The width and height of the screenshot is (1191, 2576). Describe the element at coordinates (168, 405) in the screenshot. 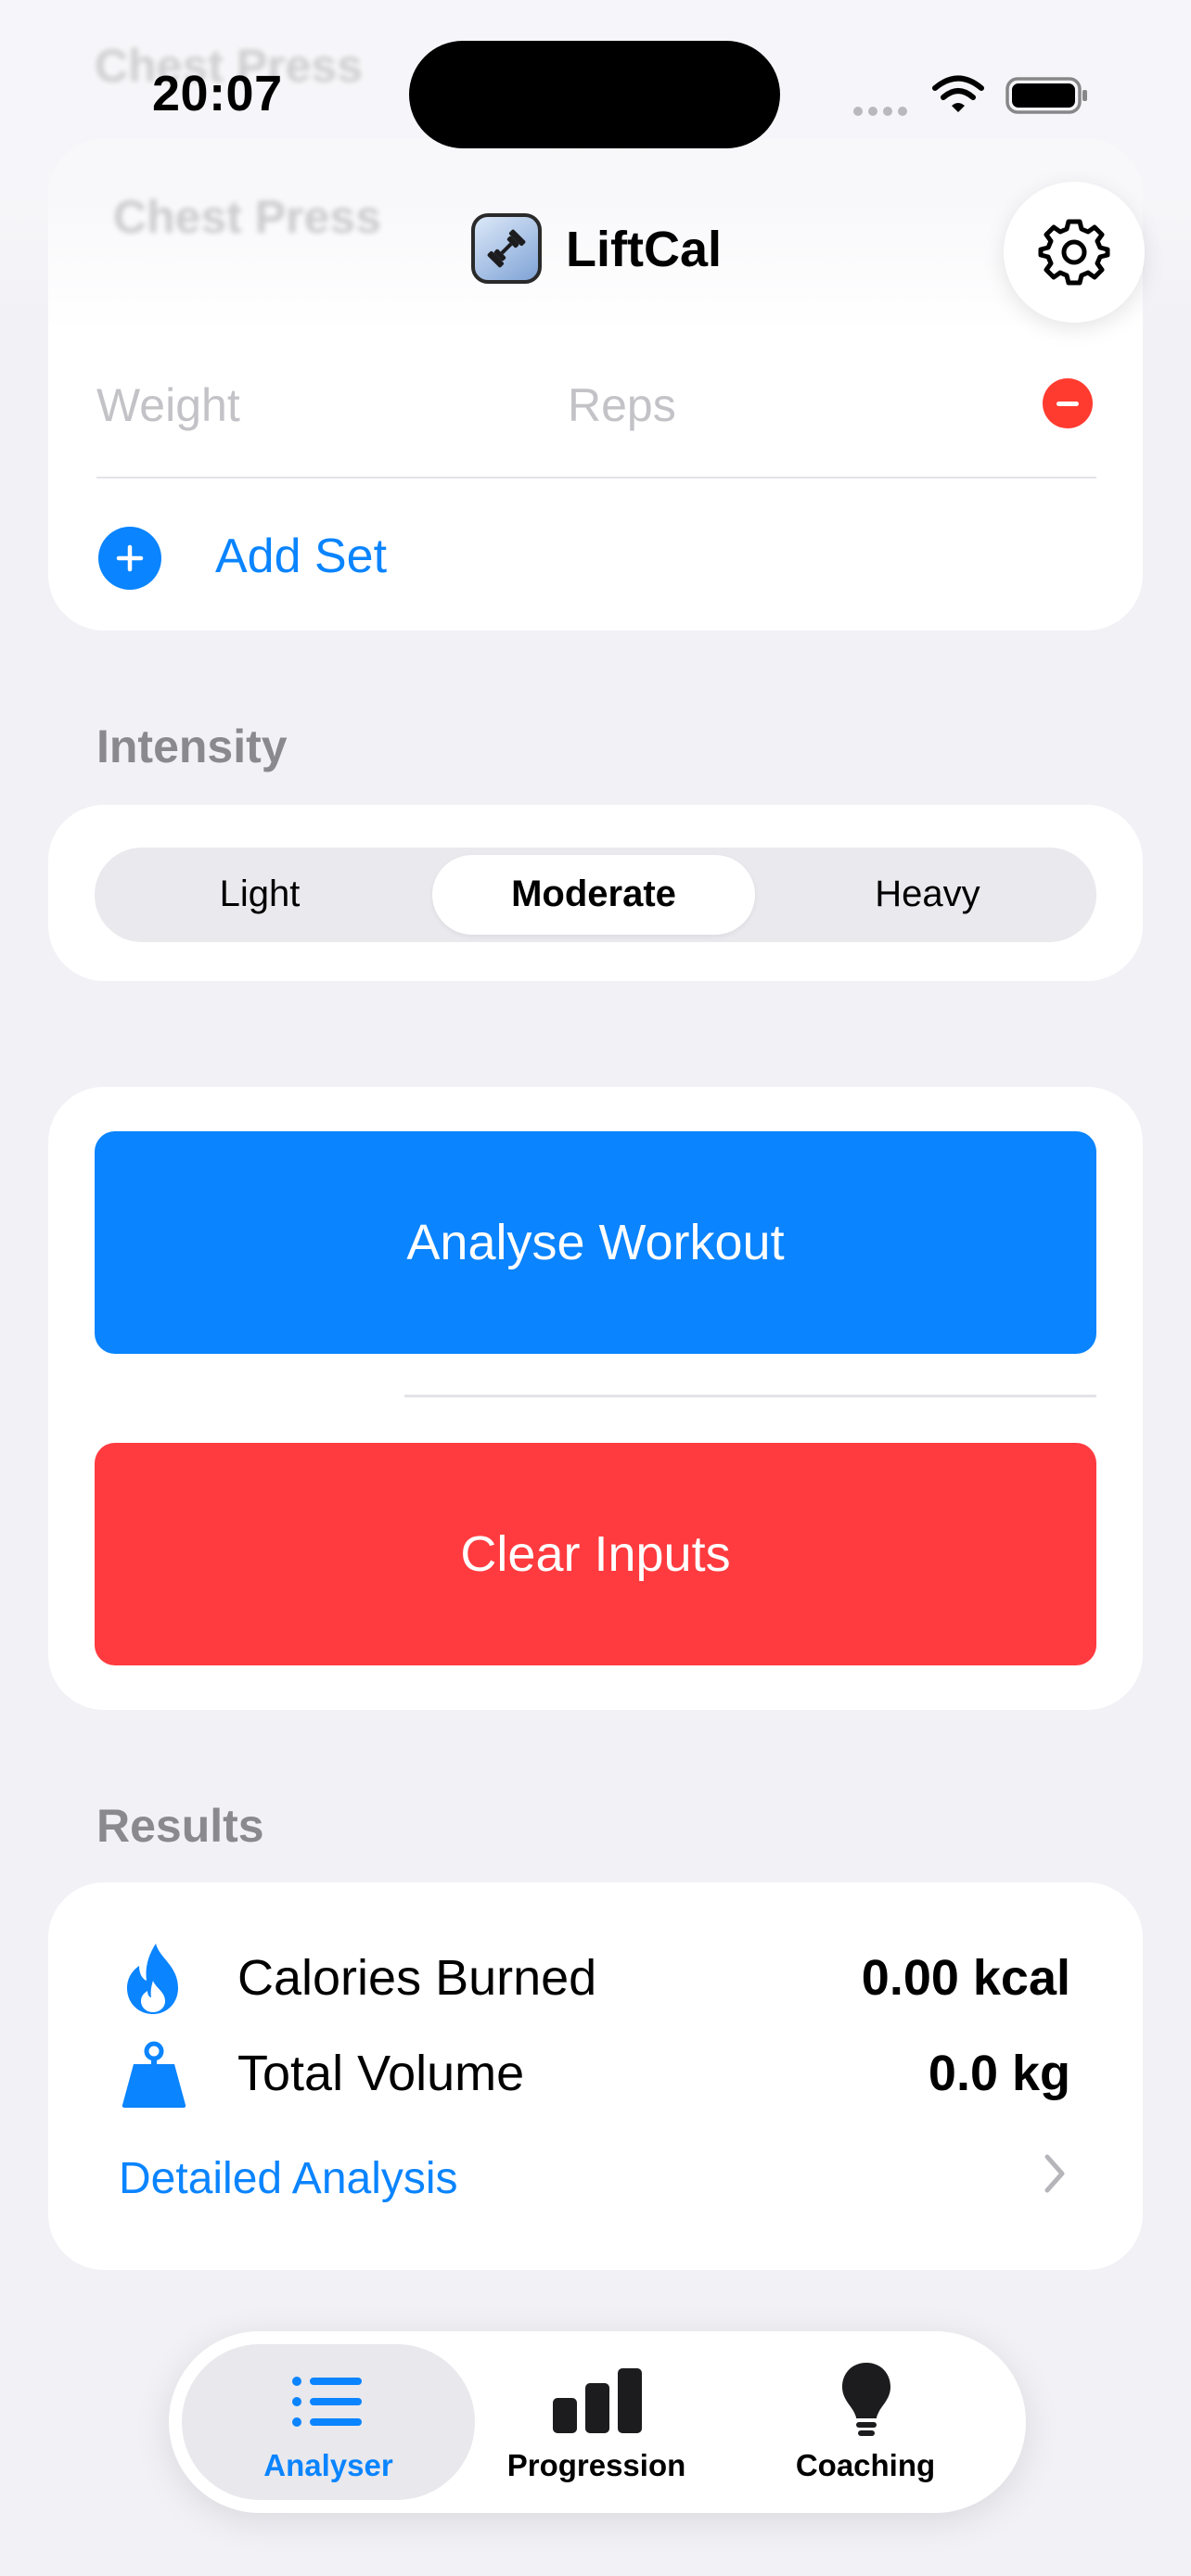

I see `weight-input: Weight` at that location.